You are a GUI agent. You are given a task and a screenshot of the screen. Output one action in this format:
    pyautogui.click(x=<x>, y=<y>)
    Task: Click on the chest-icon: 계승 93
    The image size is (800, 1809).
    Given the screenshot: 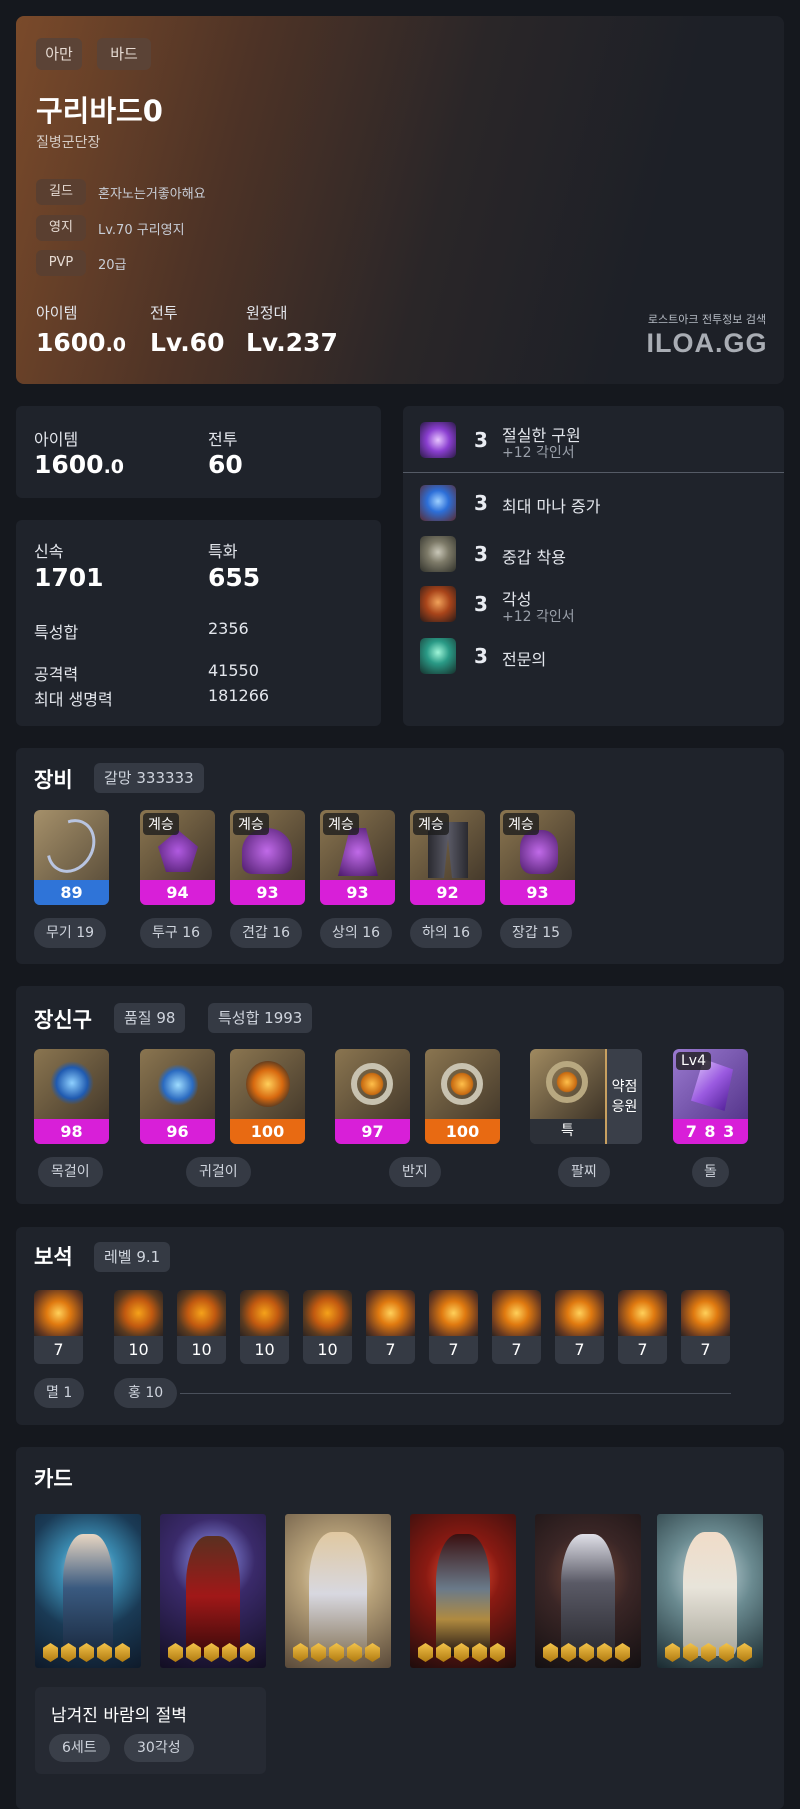 What is the action you would take?
    pyautogui.click(x=357, y=857)
    